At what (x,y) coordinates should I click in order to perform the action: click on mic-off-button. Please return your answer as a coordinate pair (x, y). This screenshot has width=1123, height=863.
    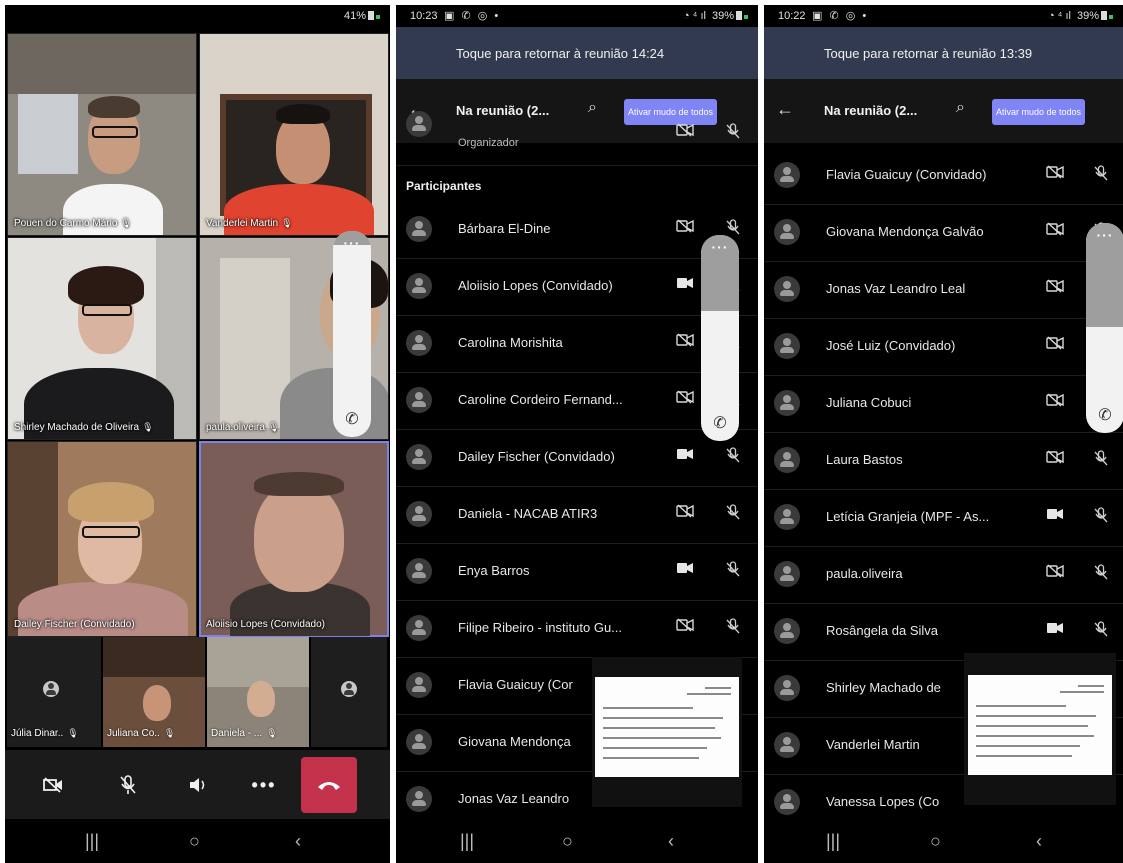
    Looking at the image, I should click on (128, 785).